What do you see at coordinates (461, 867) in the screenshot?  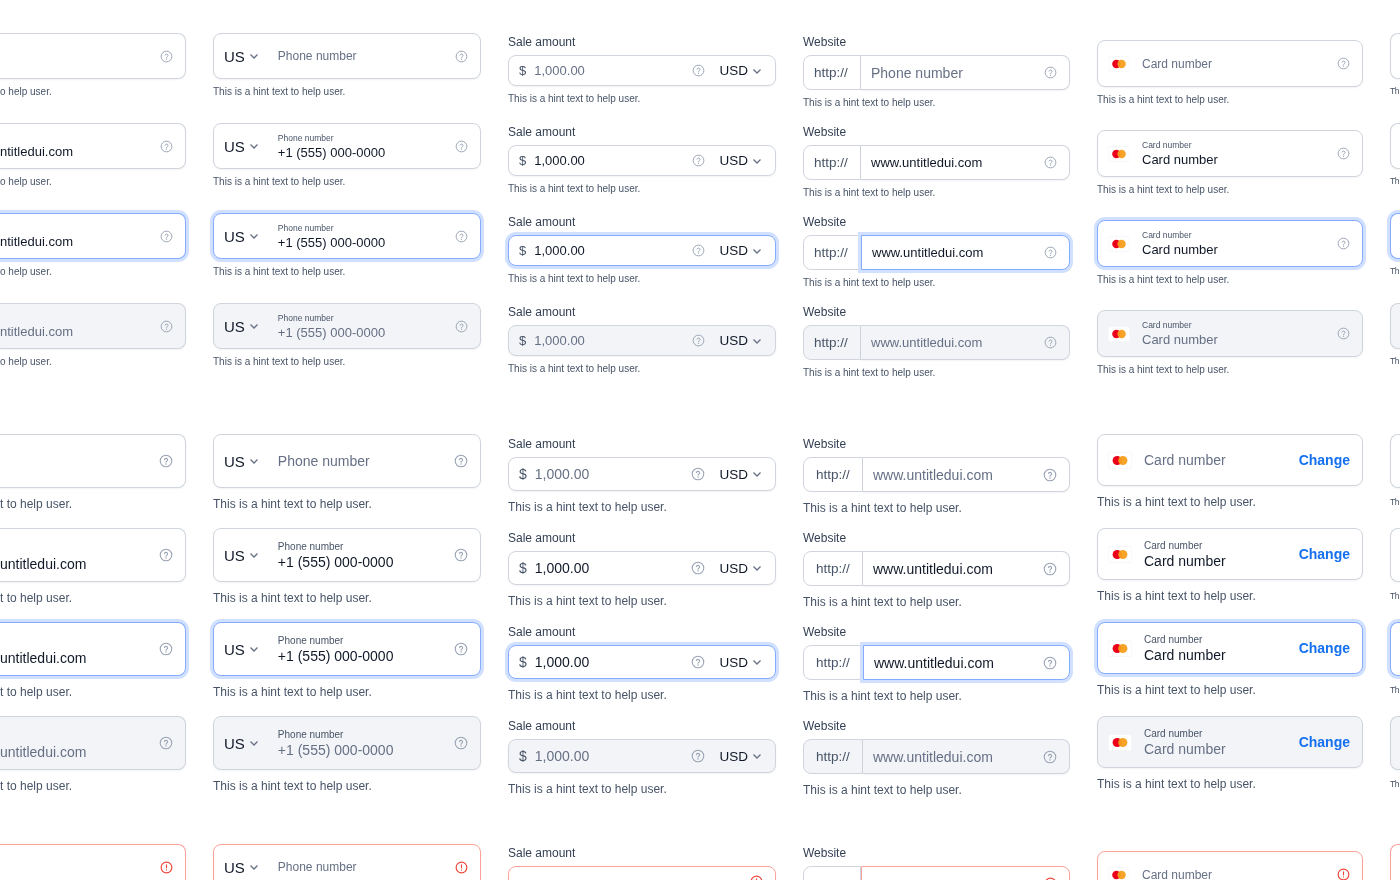 I see `alert-icon` at bounding box center [461, 867].